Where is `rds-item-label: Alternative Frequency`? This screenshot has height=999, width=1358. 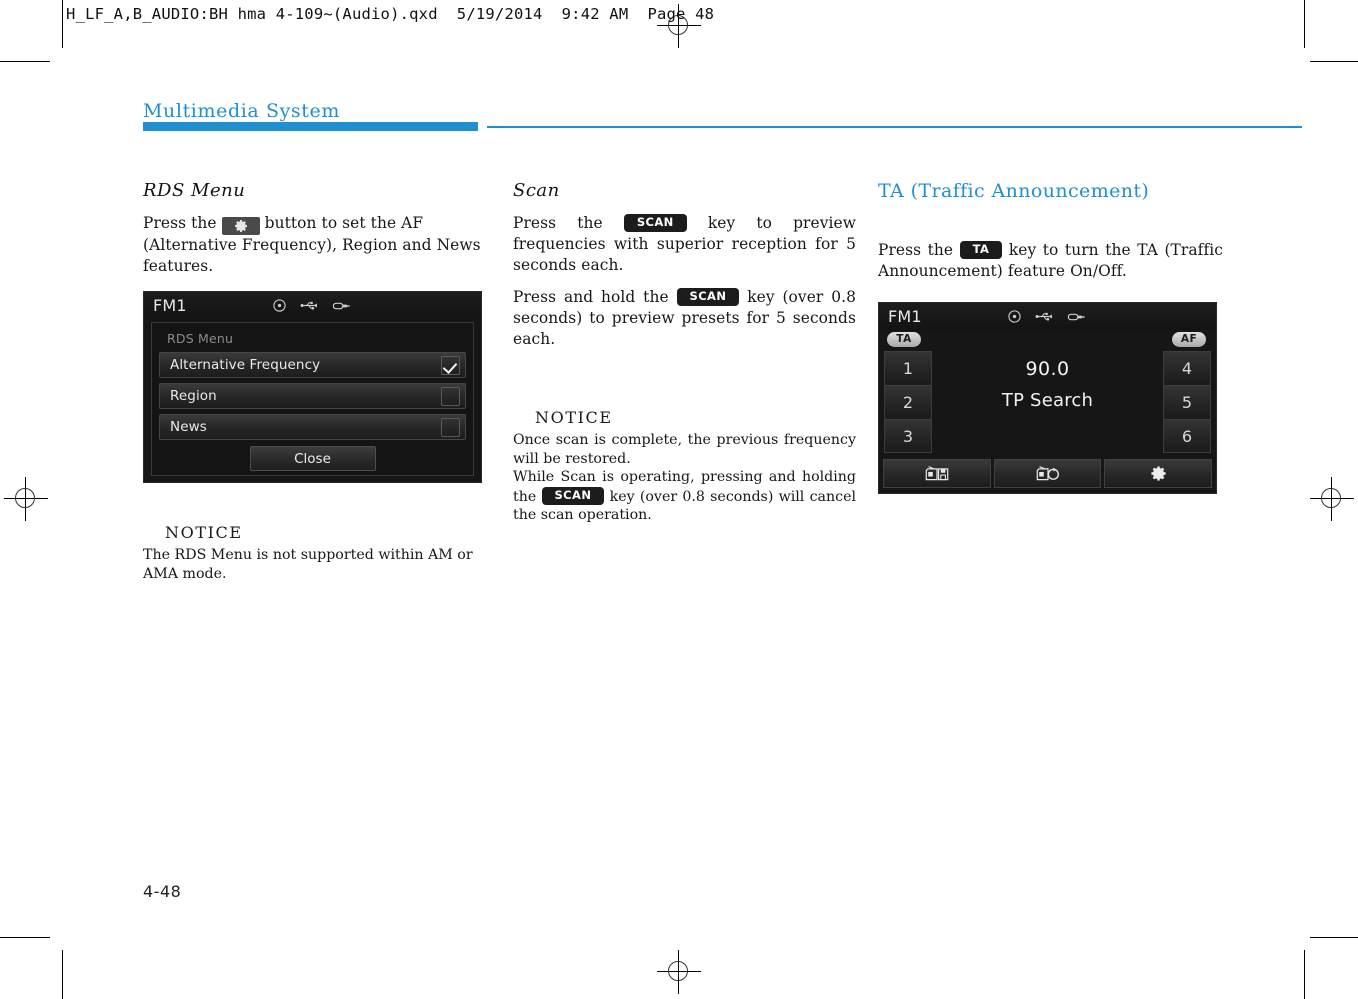 rds-item-label: Alternative Frequency is located at coordinates (245, 365).